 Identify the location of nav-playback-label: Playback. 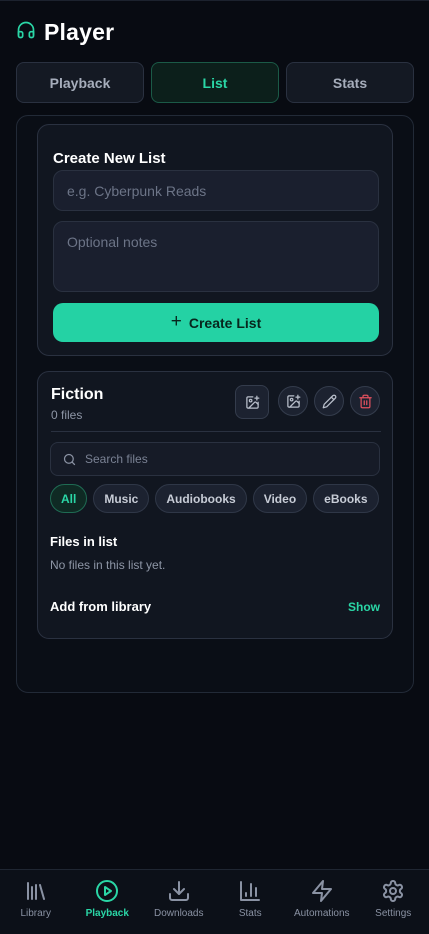
(107, 913).